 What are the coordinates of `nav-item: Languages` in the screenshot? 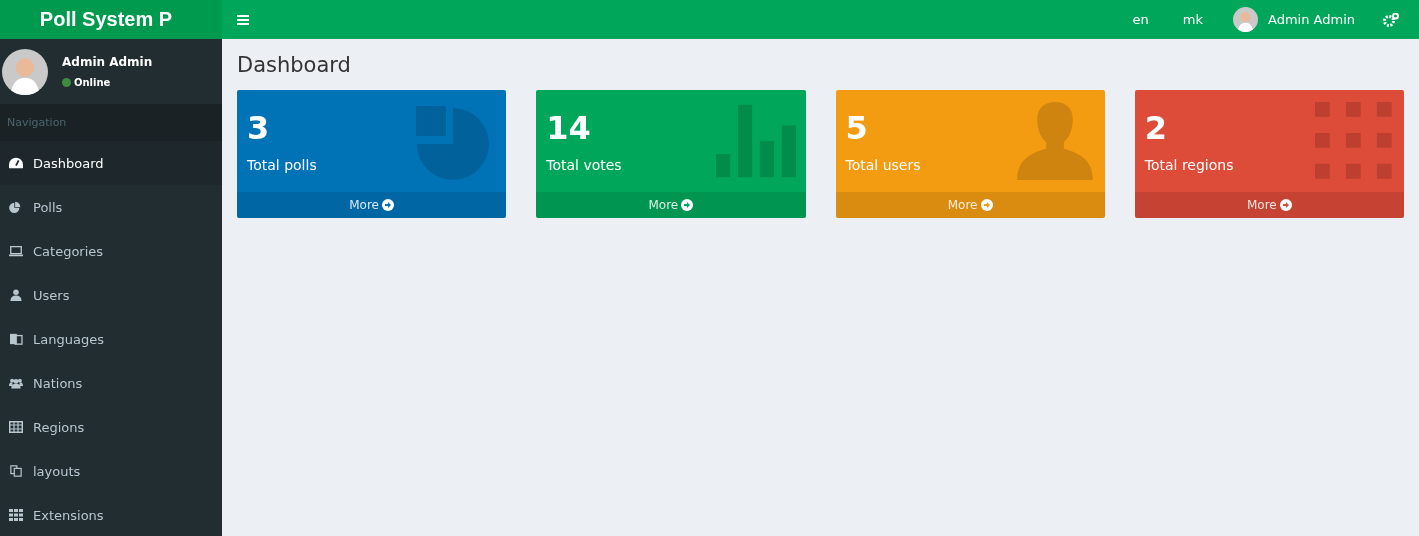 It's located at (111, 339).